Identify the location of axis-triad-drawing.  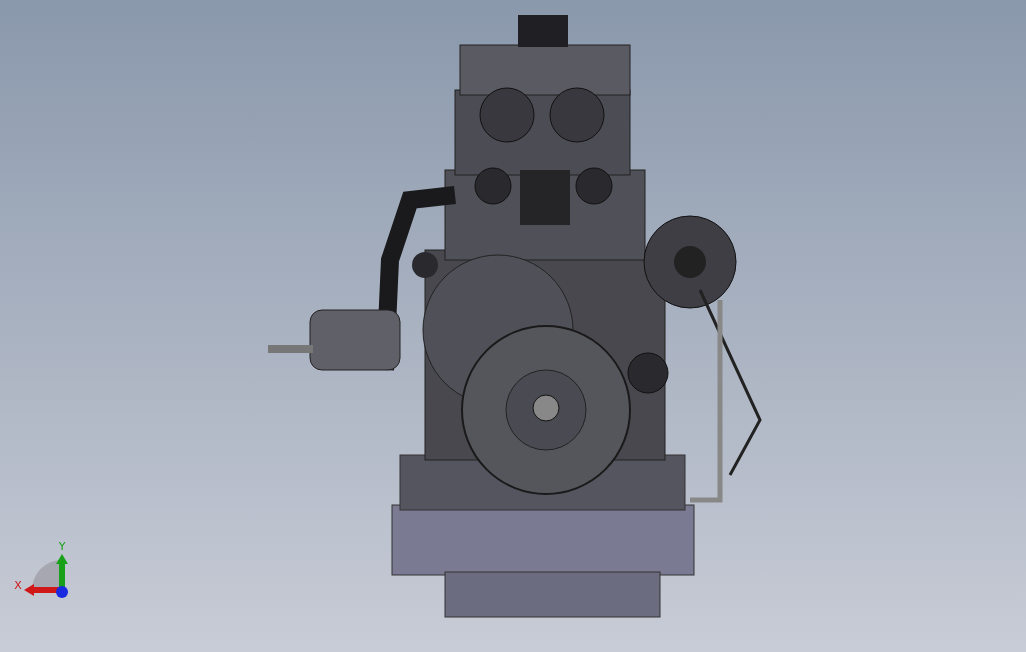
(46, 576).